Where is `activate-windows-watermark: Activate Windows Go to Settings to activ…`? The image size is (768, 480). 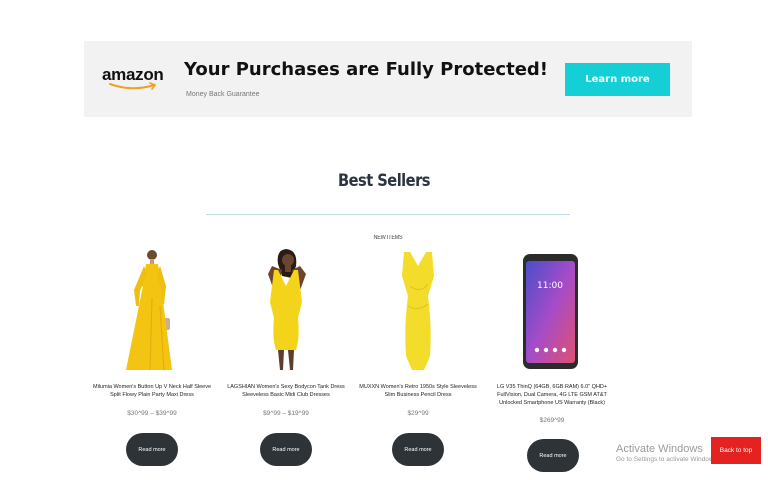 activate-windows-watermark: Activate Windows Go to Settings to activ… is located at coordinates (667, 453).